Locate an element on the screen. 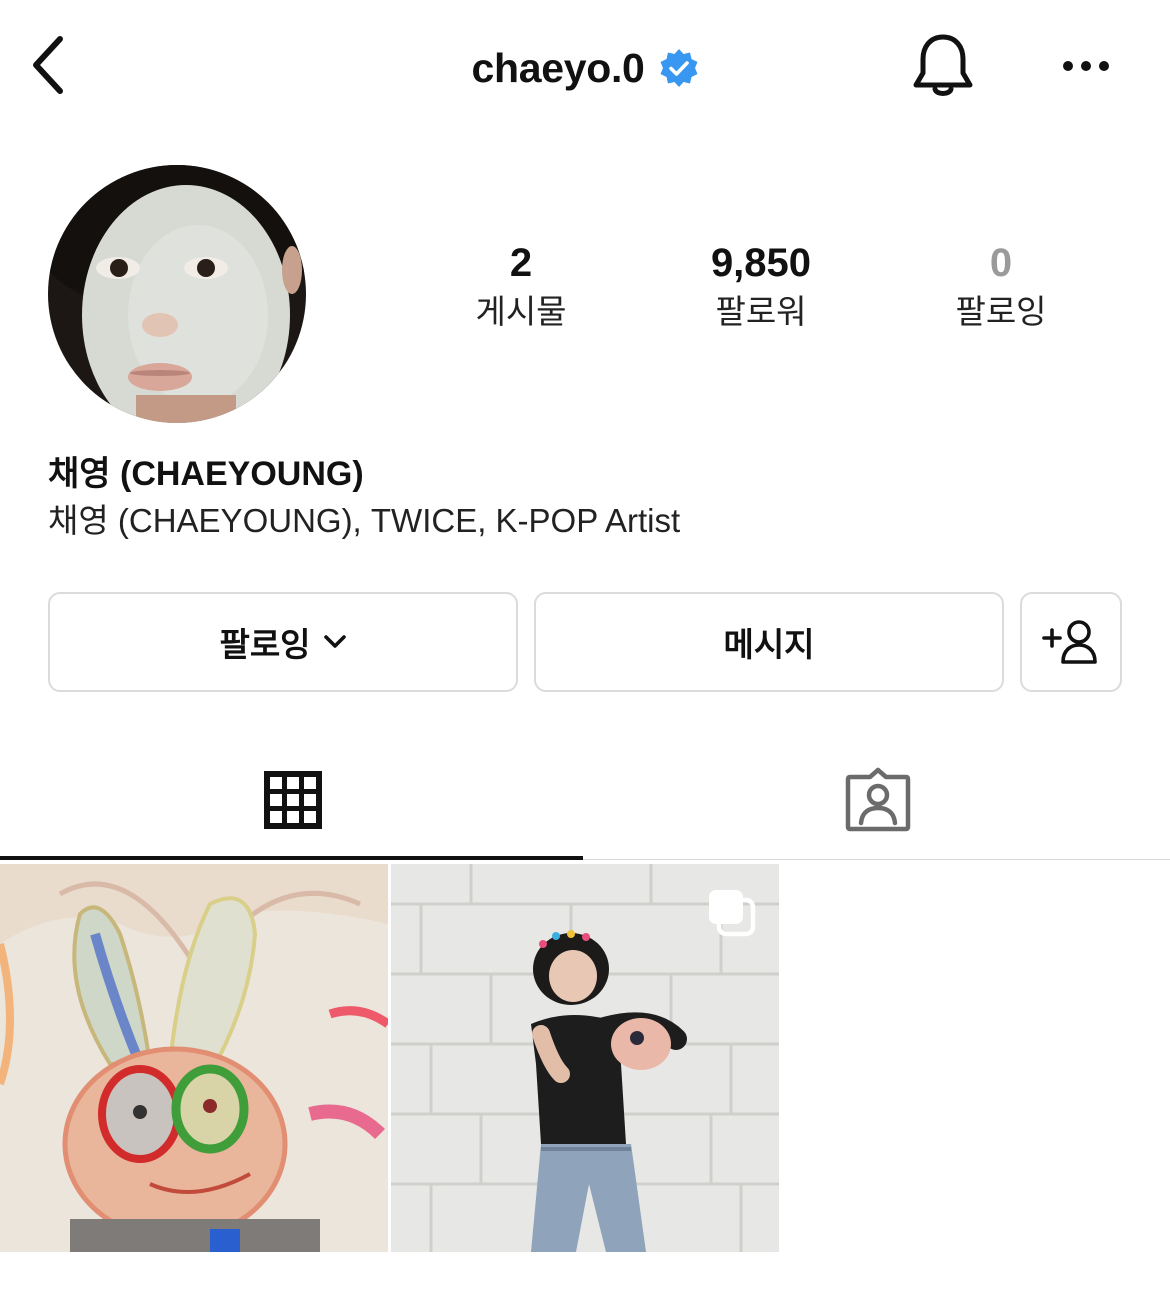 This screenshot has width=1170, height=1290. display-name: 채영 (CHAEYOUNG) is located at coordinates (206, 474).